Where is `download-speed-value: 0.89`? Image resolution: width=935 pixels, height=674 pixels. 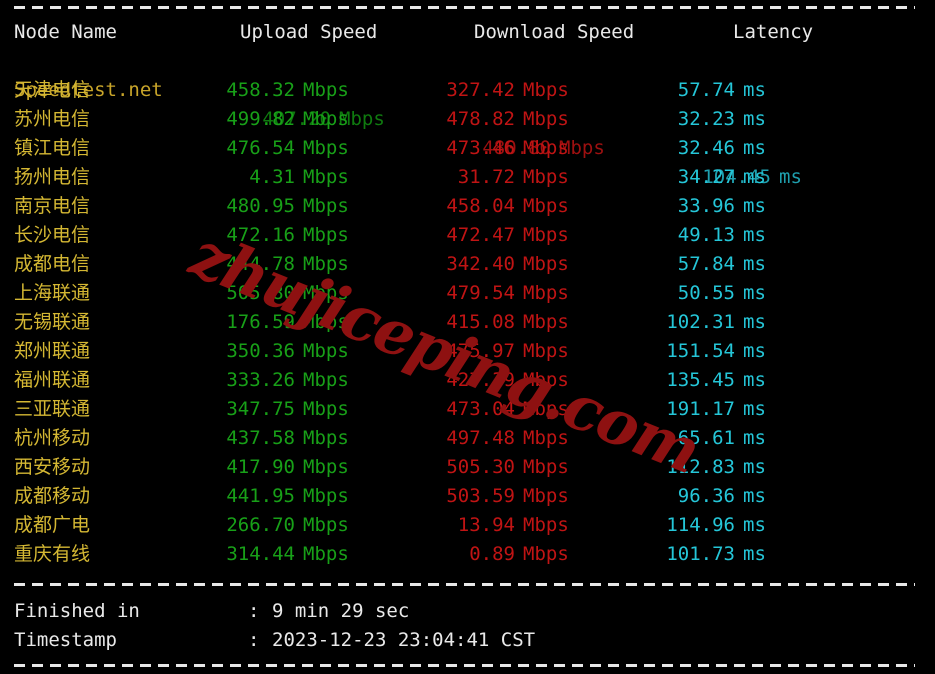
download-speed-value: 0.89 is located at coordinates (492, 554).